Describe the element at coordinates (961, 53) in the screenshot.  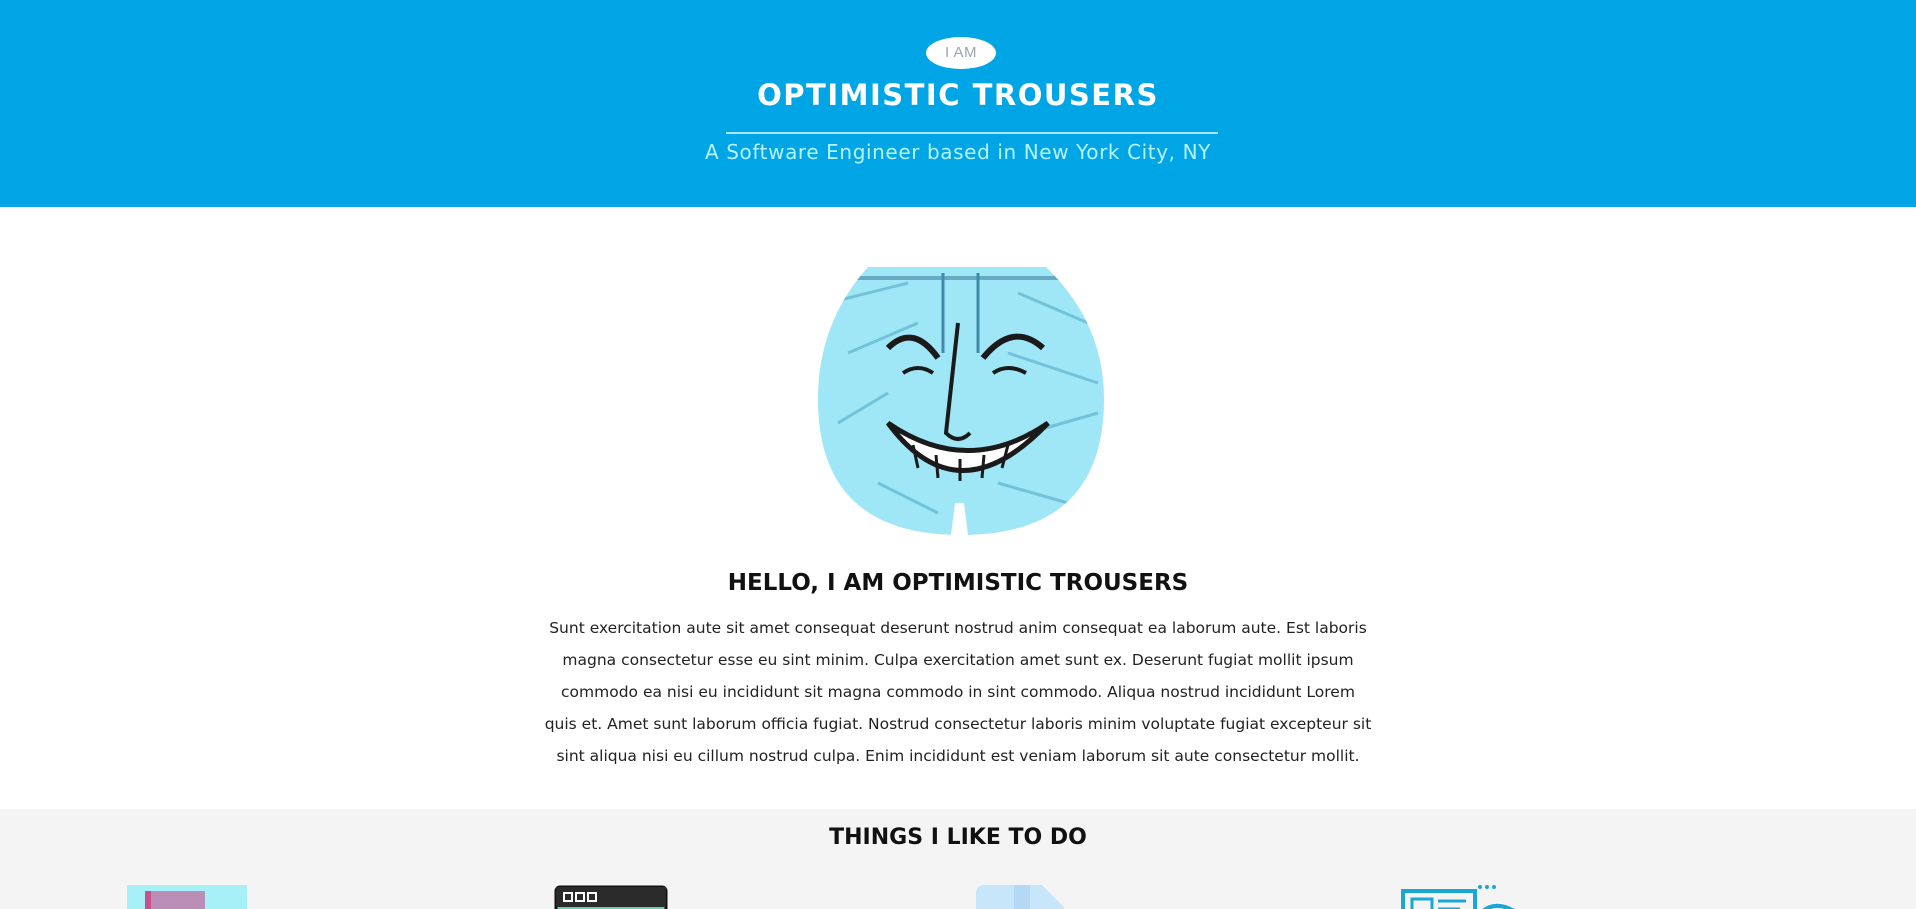
I see `i-am-badge: I AM` at that location.